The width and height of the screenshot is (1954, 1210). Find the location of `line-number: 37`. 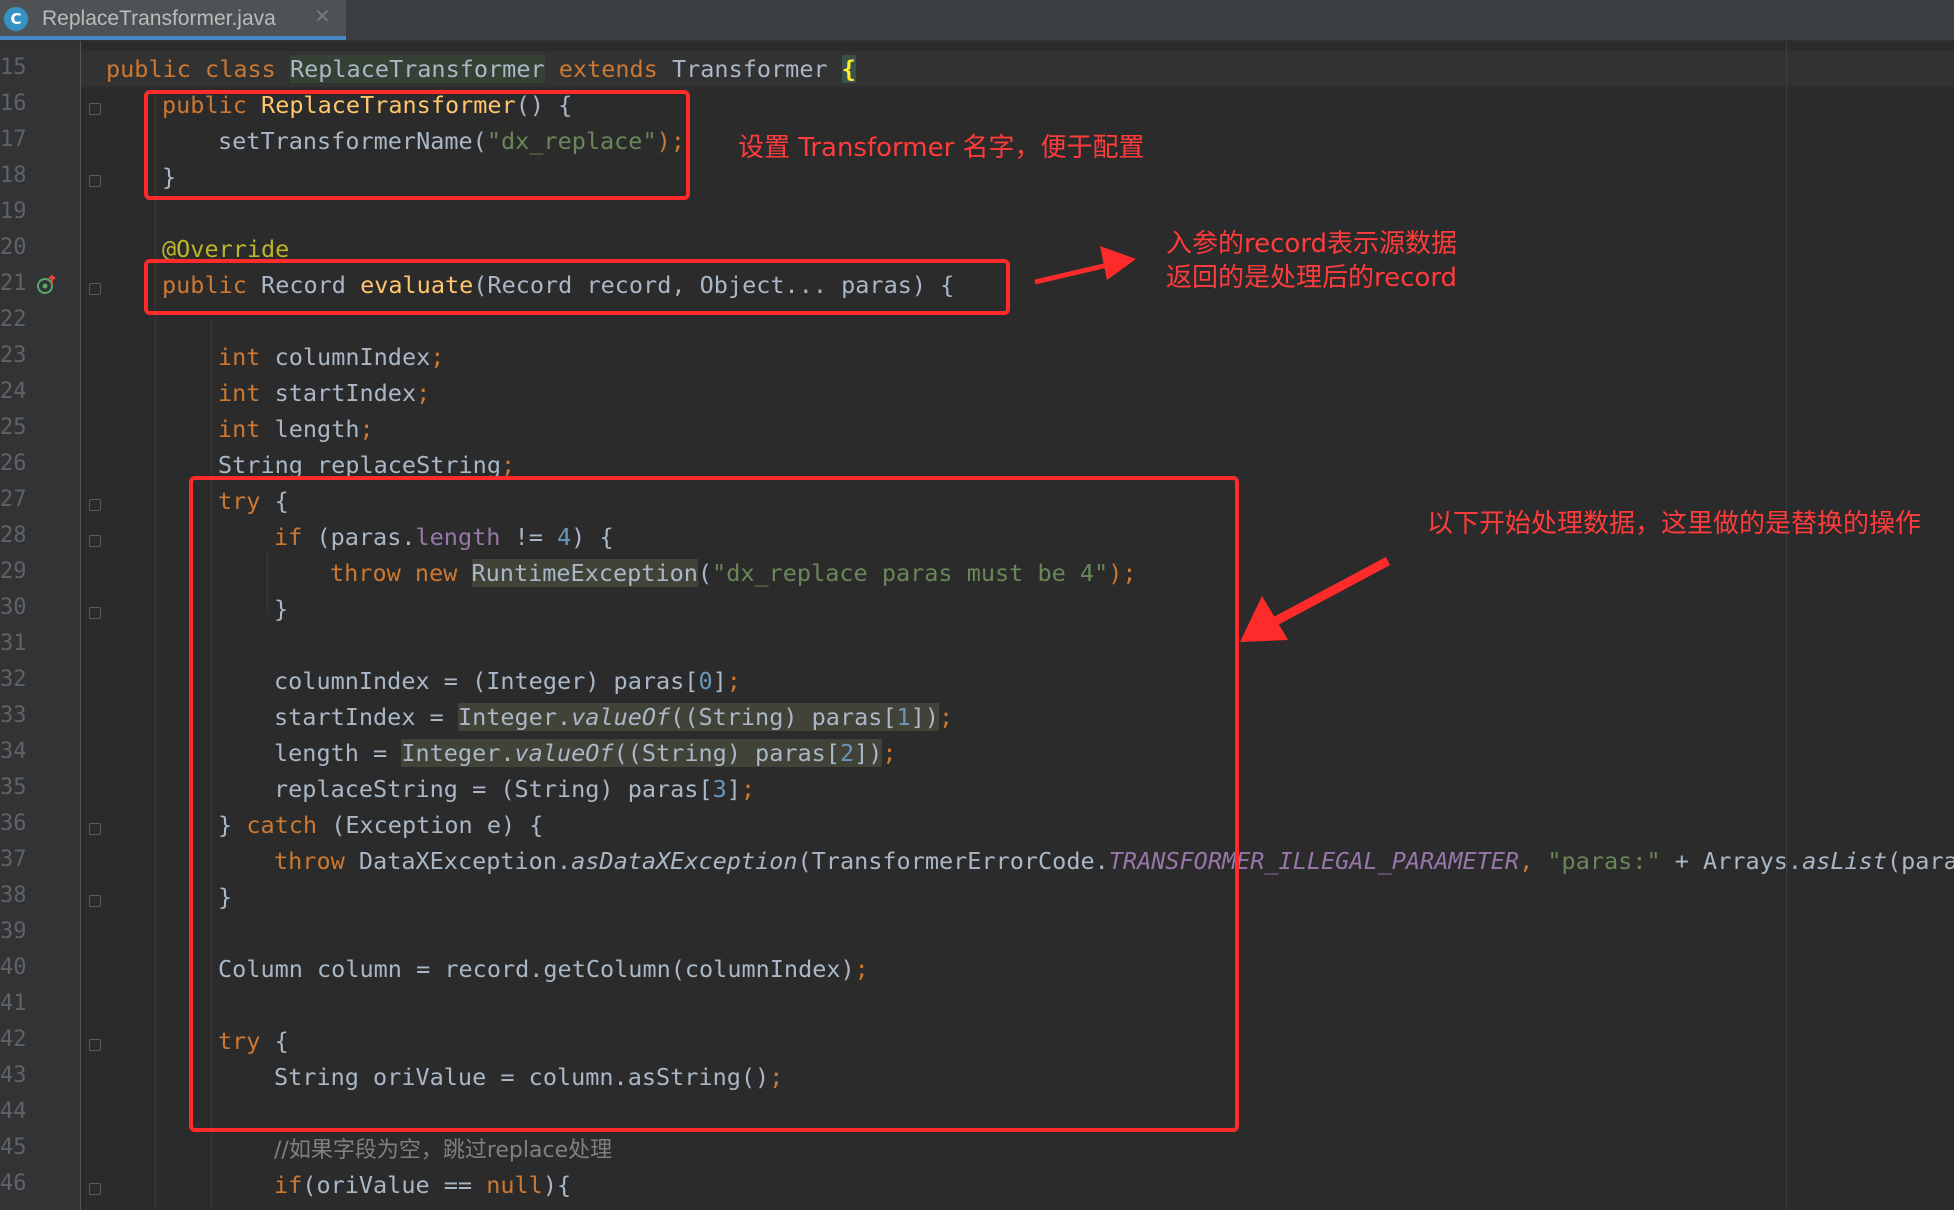

line-number: 37 is located at coordinates (13, 859).